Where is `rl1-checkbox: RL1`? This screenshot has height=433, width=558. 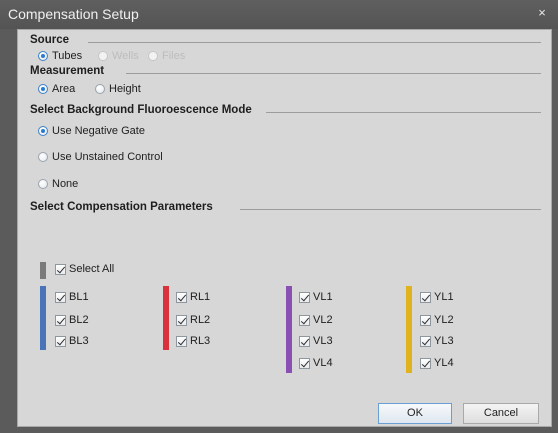
rl1-checkbox: RL1 is located at coordinates (193, 297).